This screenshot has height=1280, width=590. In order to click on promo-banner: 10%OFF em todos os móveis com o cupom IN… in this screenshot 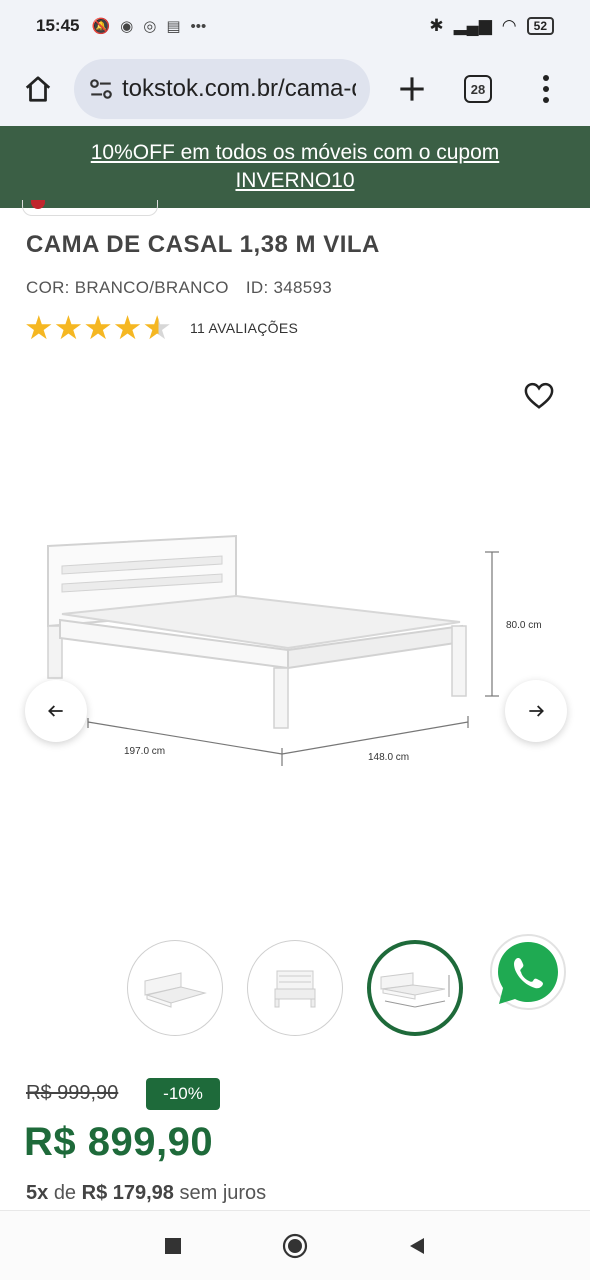, I will do `click(295, 167)`.